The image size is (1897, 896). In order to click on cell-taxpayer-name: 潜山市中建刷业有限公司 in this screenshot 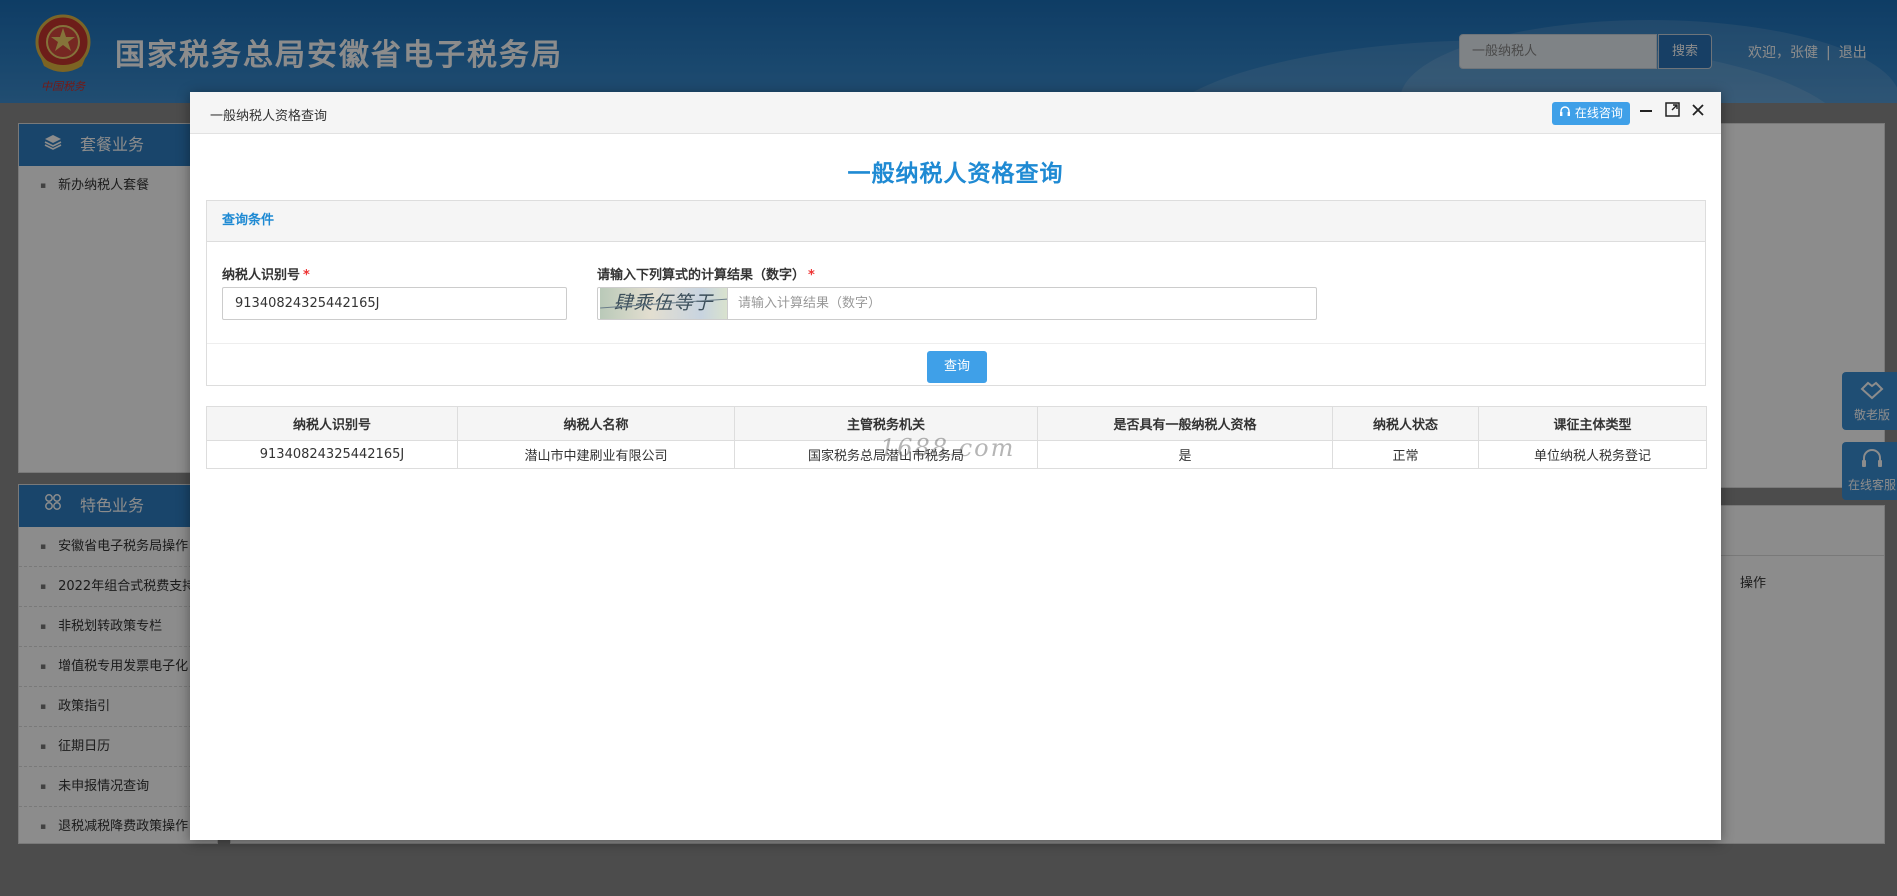, I will do `click(596, 454)`.